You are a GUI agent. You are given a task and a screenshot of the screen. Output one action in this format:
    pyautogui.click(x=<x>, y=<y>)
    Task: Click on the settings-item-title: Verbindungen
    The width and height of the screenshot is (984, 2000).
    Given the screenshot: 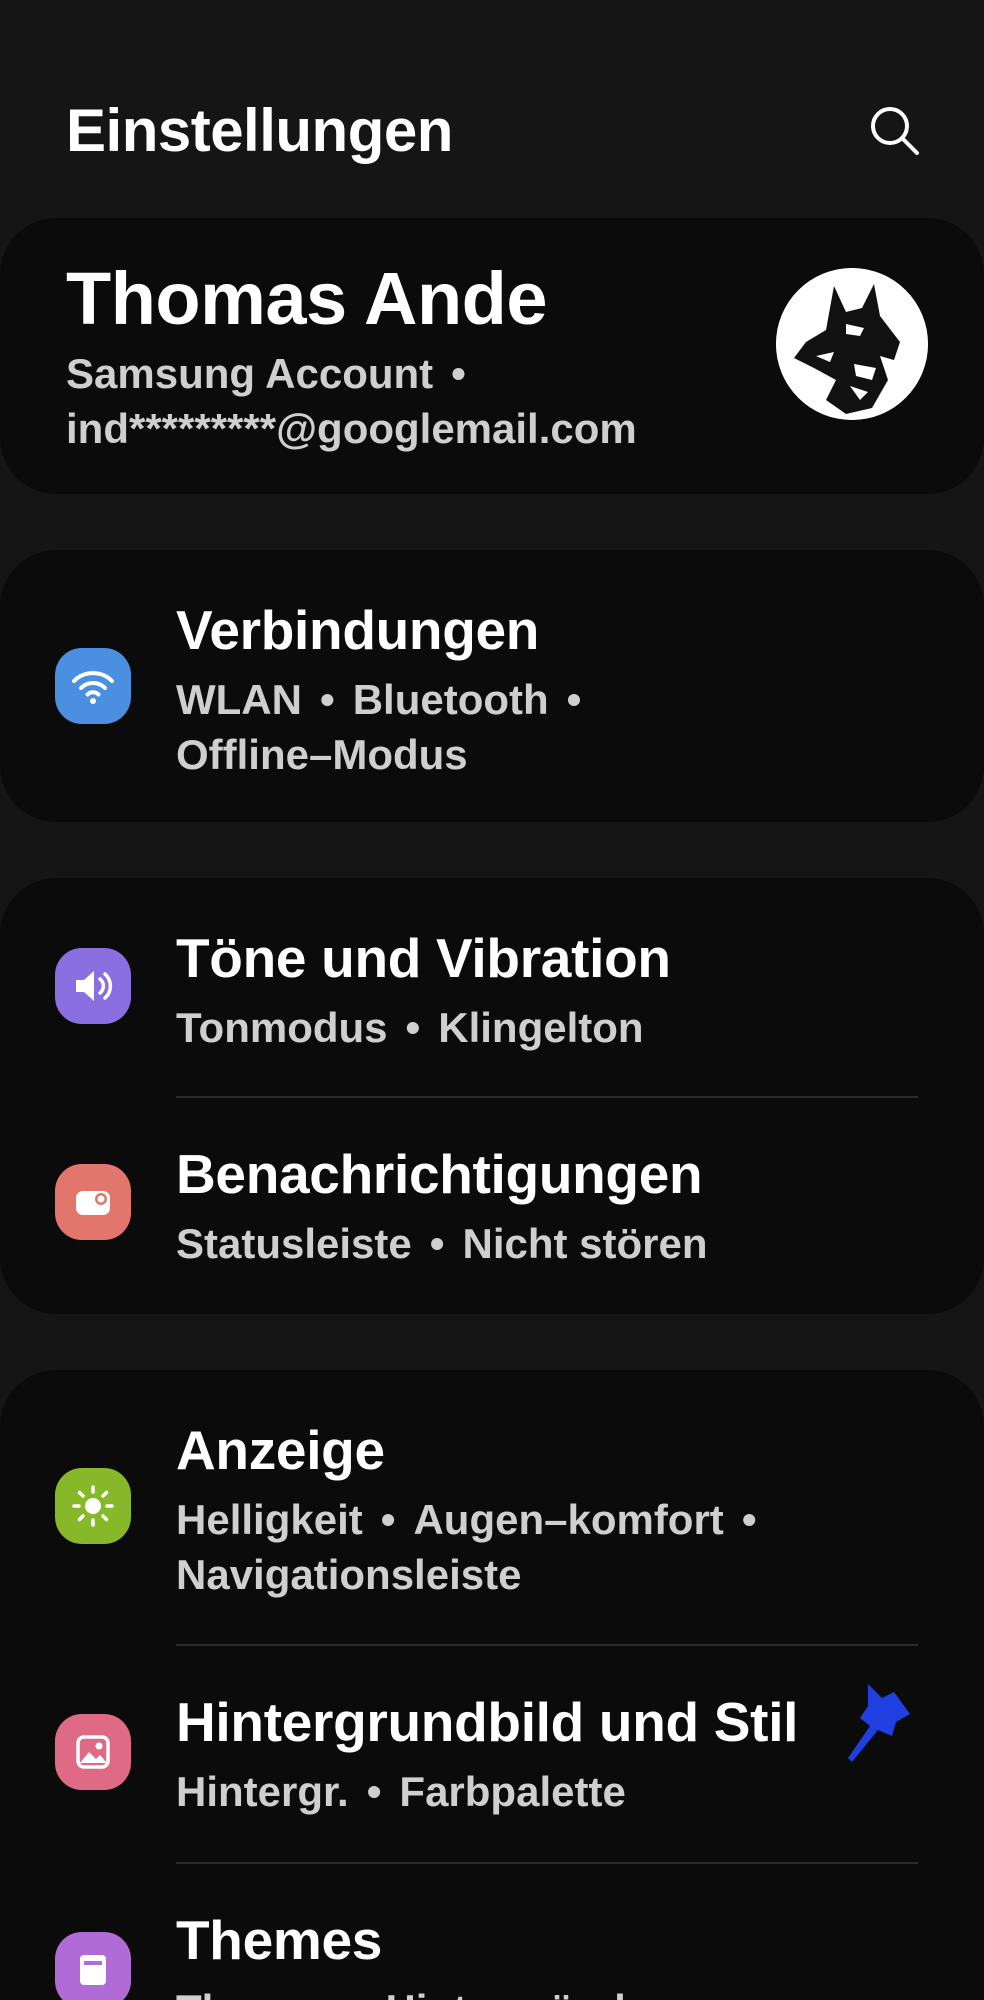 What is the action you would take?
    pyautogui.click(x=358, y=630)
    